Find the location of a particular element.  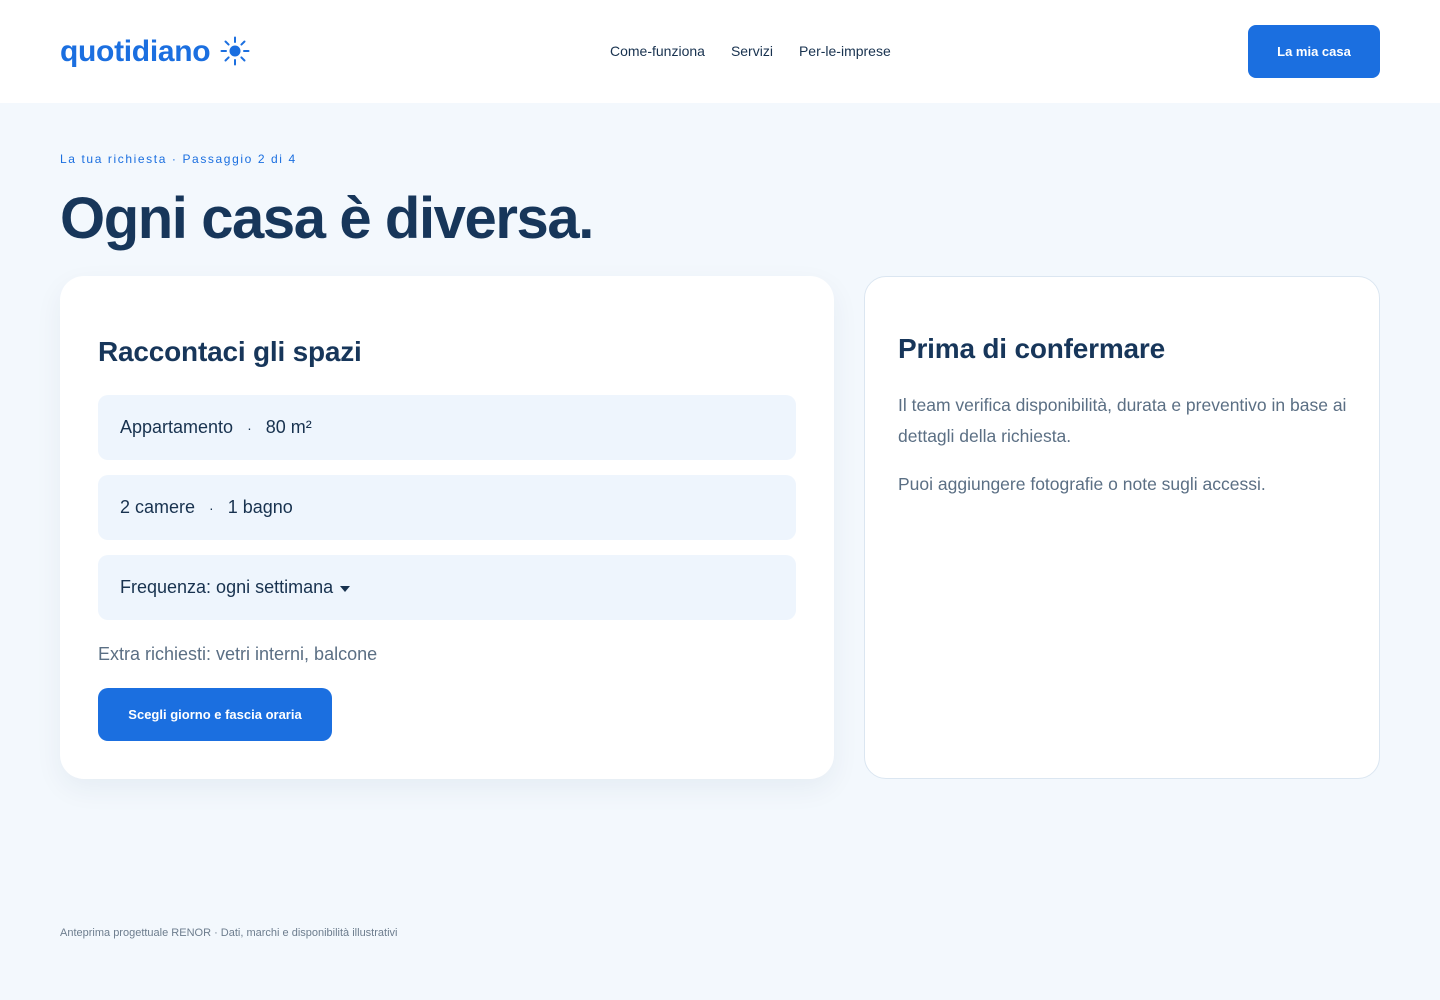

caret-down-icon is located at coordinates (345, 588).